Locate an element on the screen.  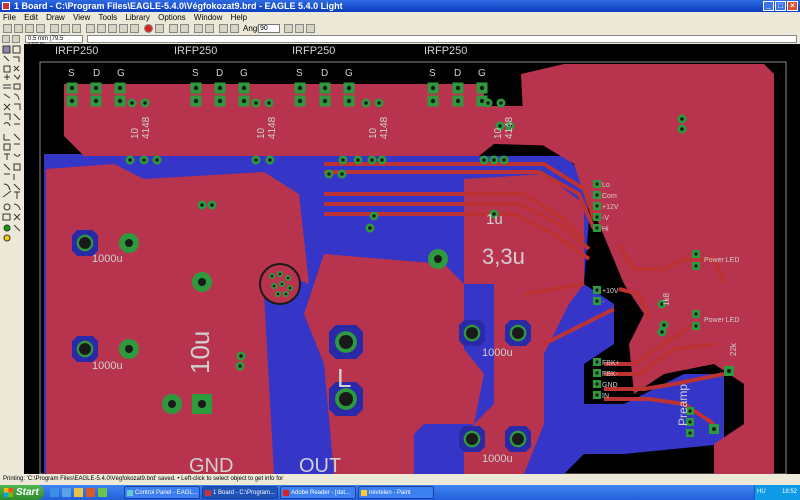
menu-view: View is located at coordinates (81, 17).